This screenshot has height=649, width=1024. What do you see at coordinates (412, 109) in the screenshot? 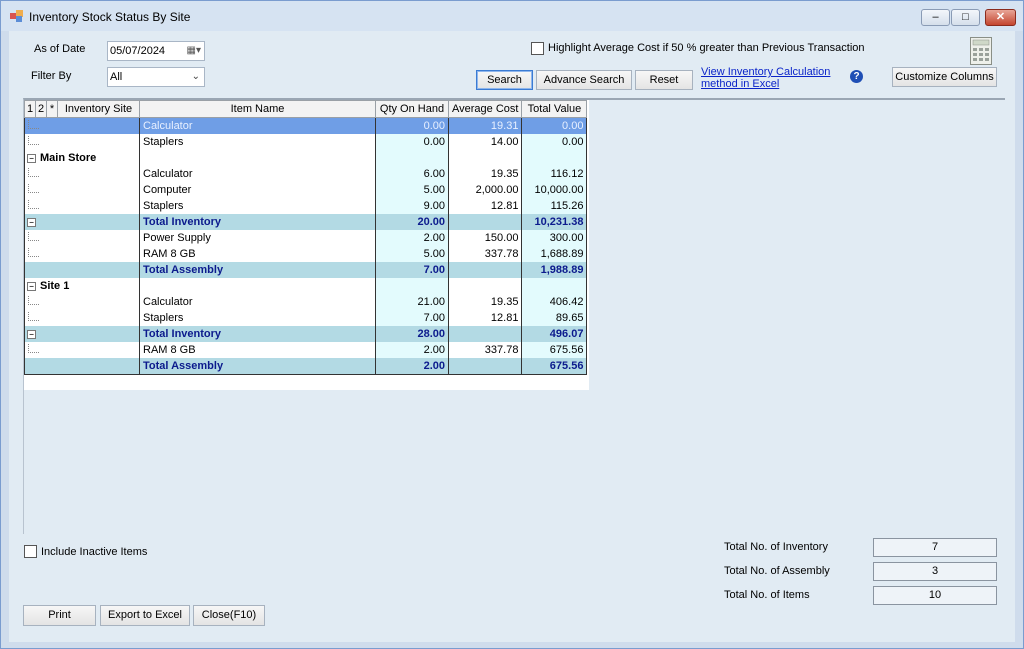
I see `header-qty-on-hand: Qty On Hand` at bounding box center [412, 109].